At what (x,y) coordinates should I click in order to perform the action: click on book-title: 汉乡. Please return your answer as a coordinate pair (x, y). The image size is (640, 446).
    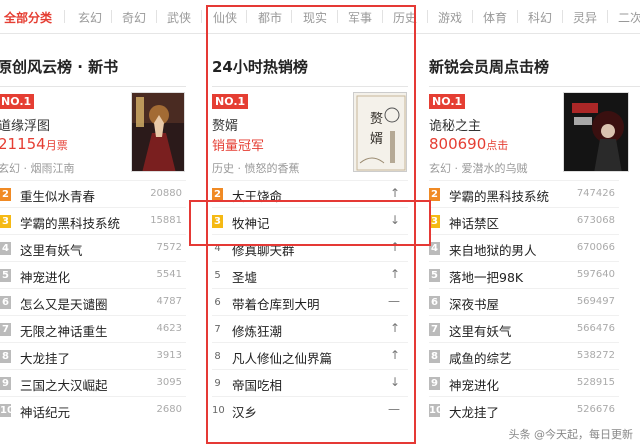
    Looking at the image, I should click on (244, 411).